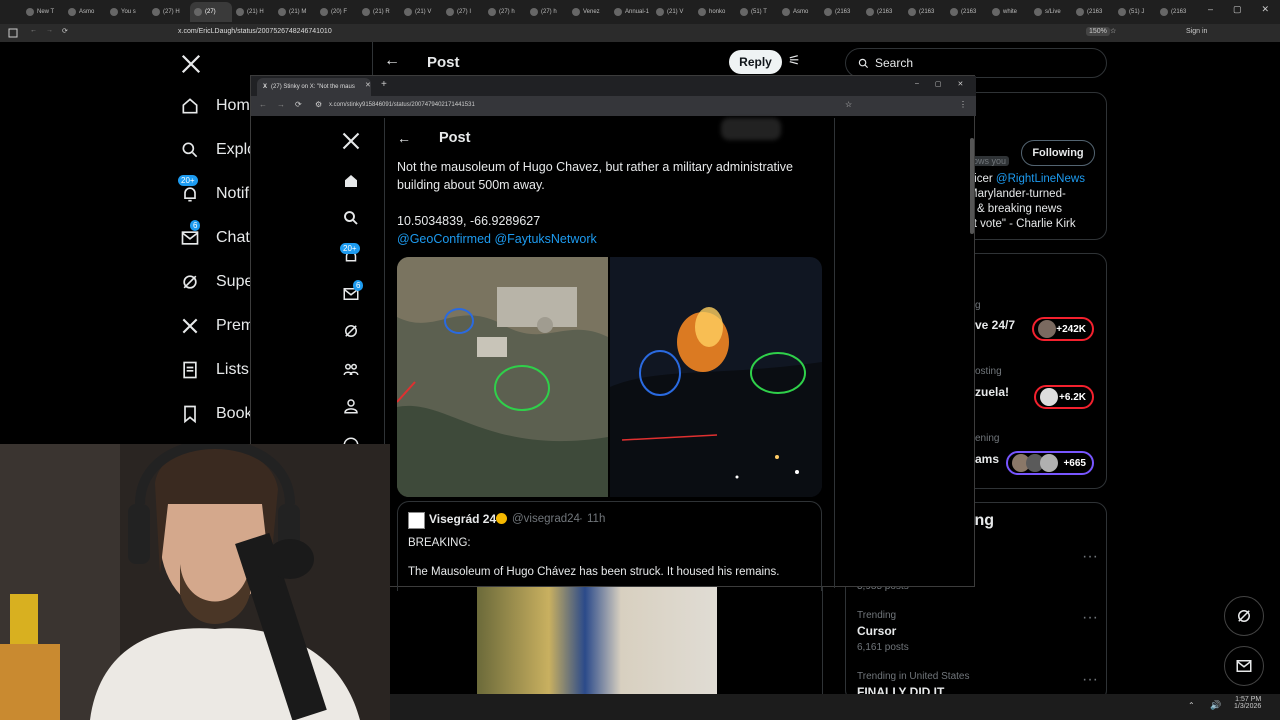  Describe the element at coordinates (351, 406) in the screenshot. I see `profile-icon` at that location.